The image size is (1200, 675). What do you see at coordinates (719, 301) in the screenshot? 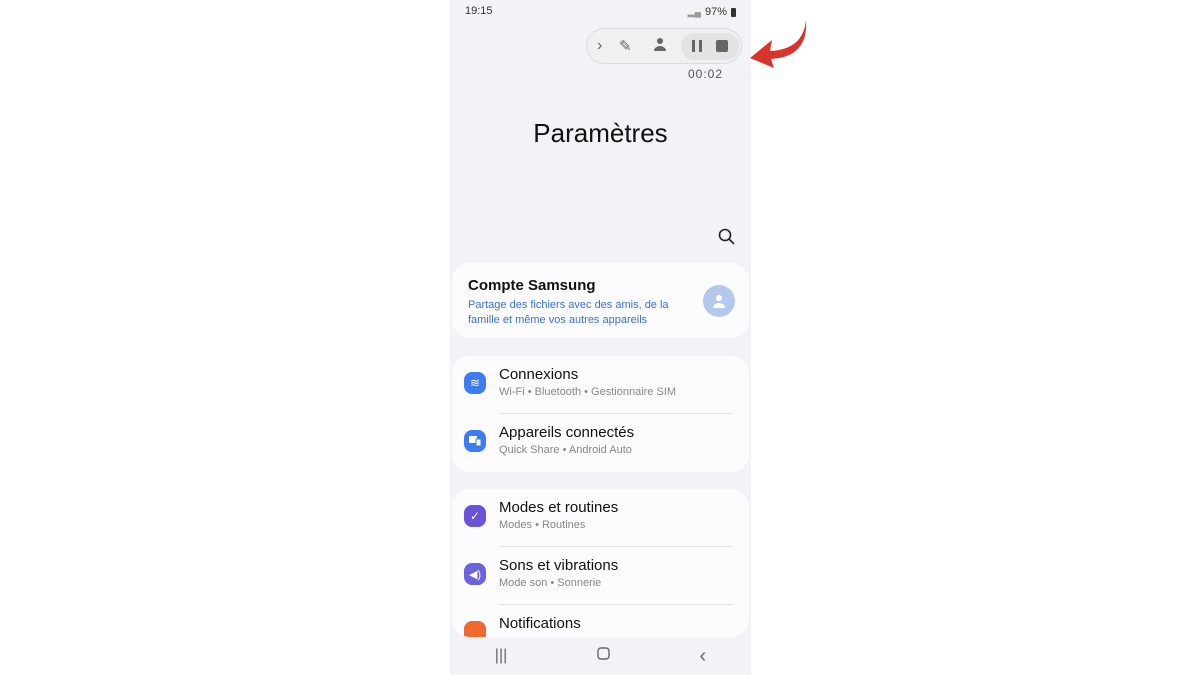
I see `avatar` at bounding box center [719, 301].